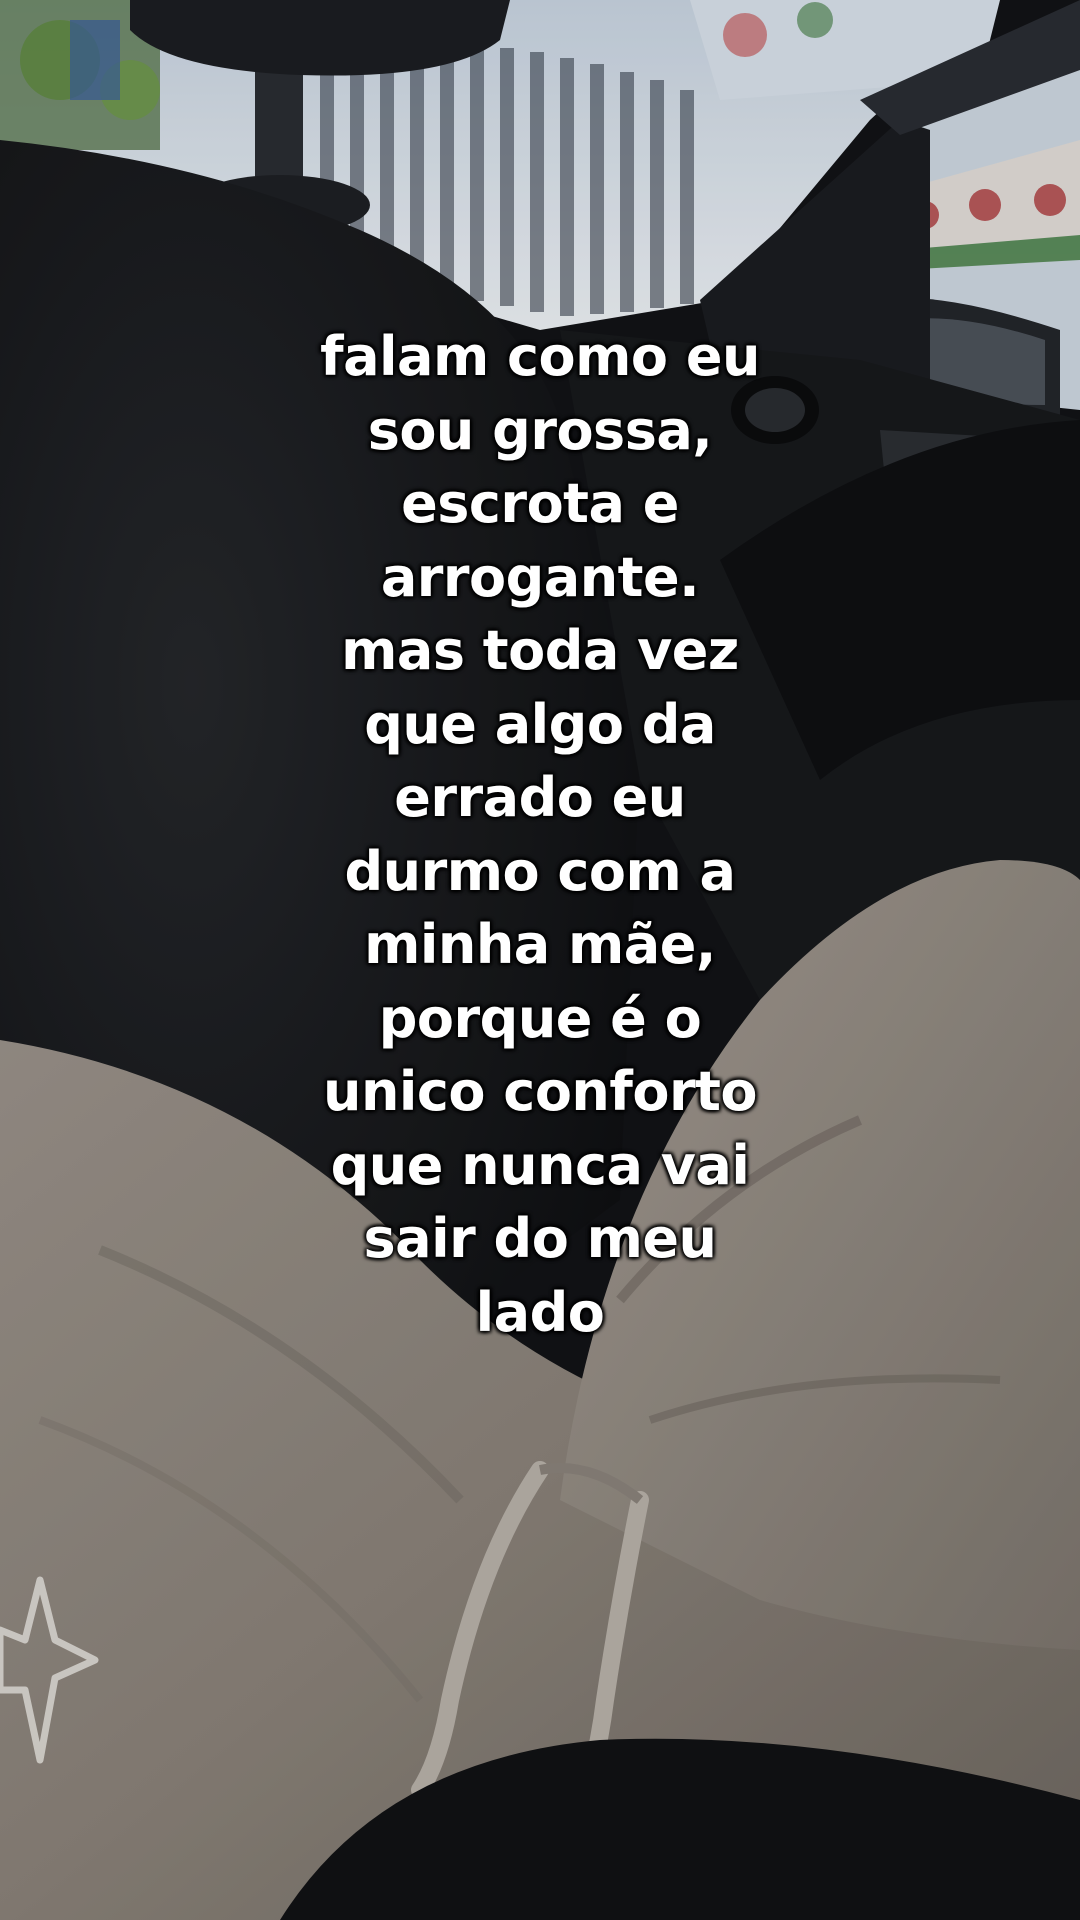 The image size is (1080, 1920). What do you see at coordinates (540, 577) in the screenshot?
I see `caption-line: arrogante.` at bounding box center [540, 577].